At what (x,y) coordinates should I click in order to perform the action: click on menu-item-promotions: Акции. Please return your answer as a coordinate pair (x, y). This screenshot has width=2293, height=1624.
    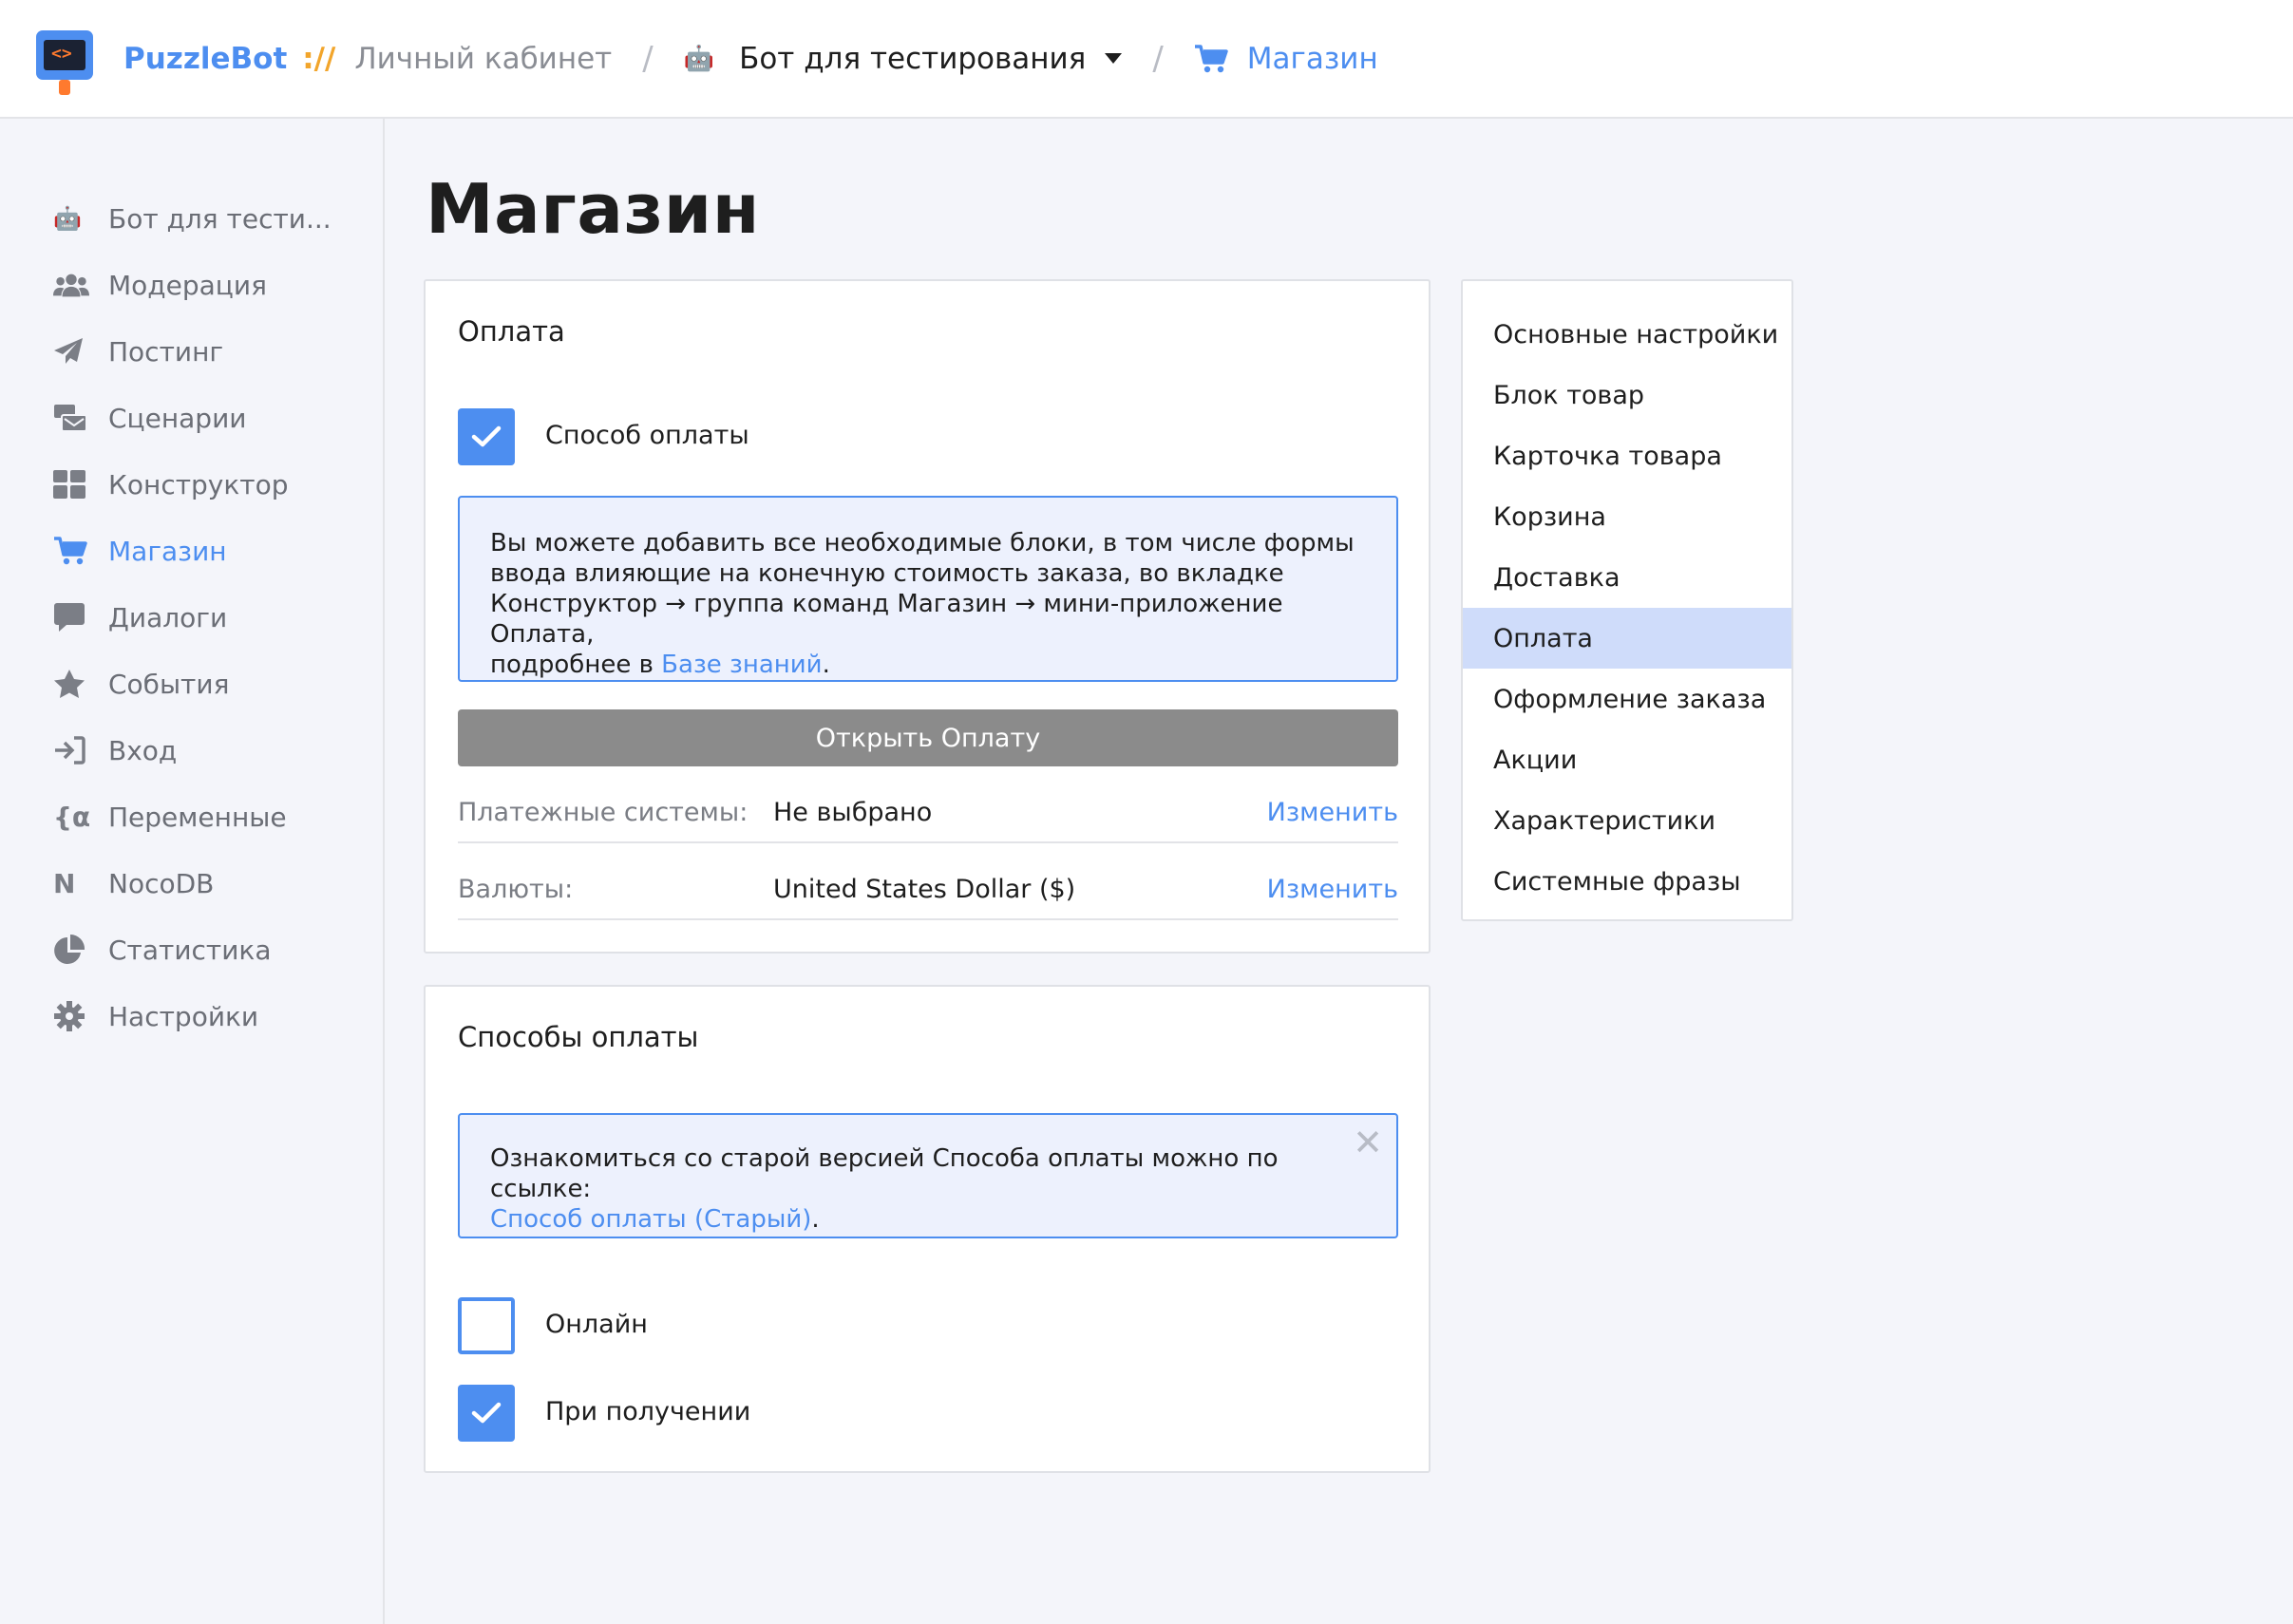
    Looking at the image, I should click on (1627, 759).